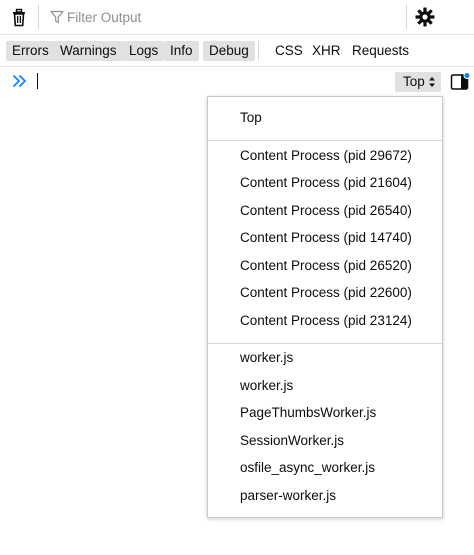 The width and height of the screenshot is (474, 555). I want to click on menu-item-worker: osfile_async_worker.js, so click(307, 468).